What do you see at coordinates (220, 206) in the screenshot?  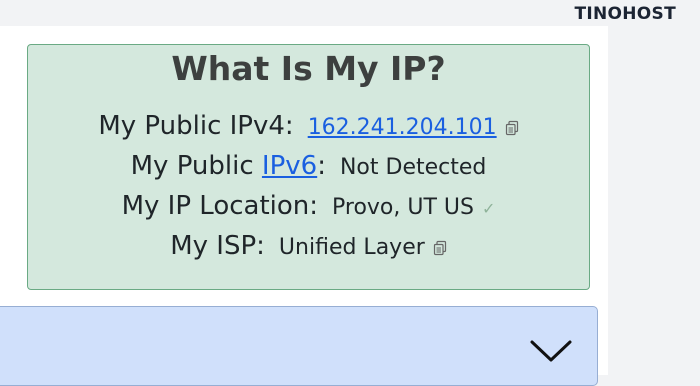 I see `location-label: My IP Location:` at bounding box center [220, 206].